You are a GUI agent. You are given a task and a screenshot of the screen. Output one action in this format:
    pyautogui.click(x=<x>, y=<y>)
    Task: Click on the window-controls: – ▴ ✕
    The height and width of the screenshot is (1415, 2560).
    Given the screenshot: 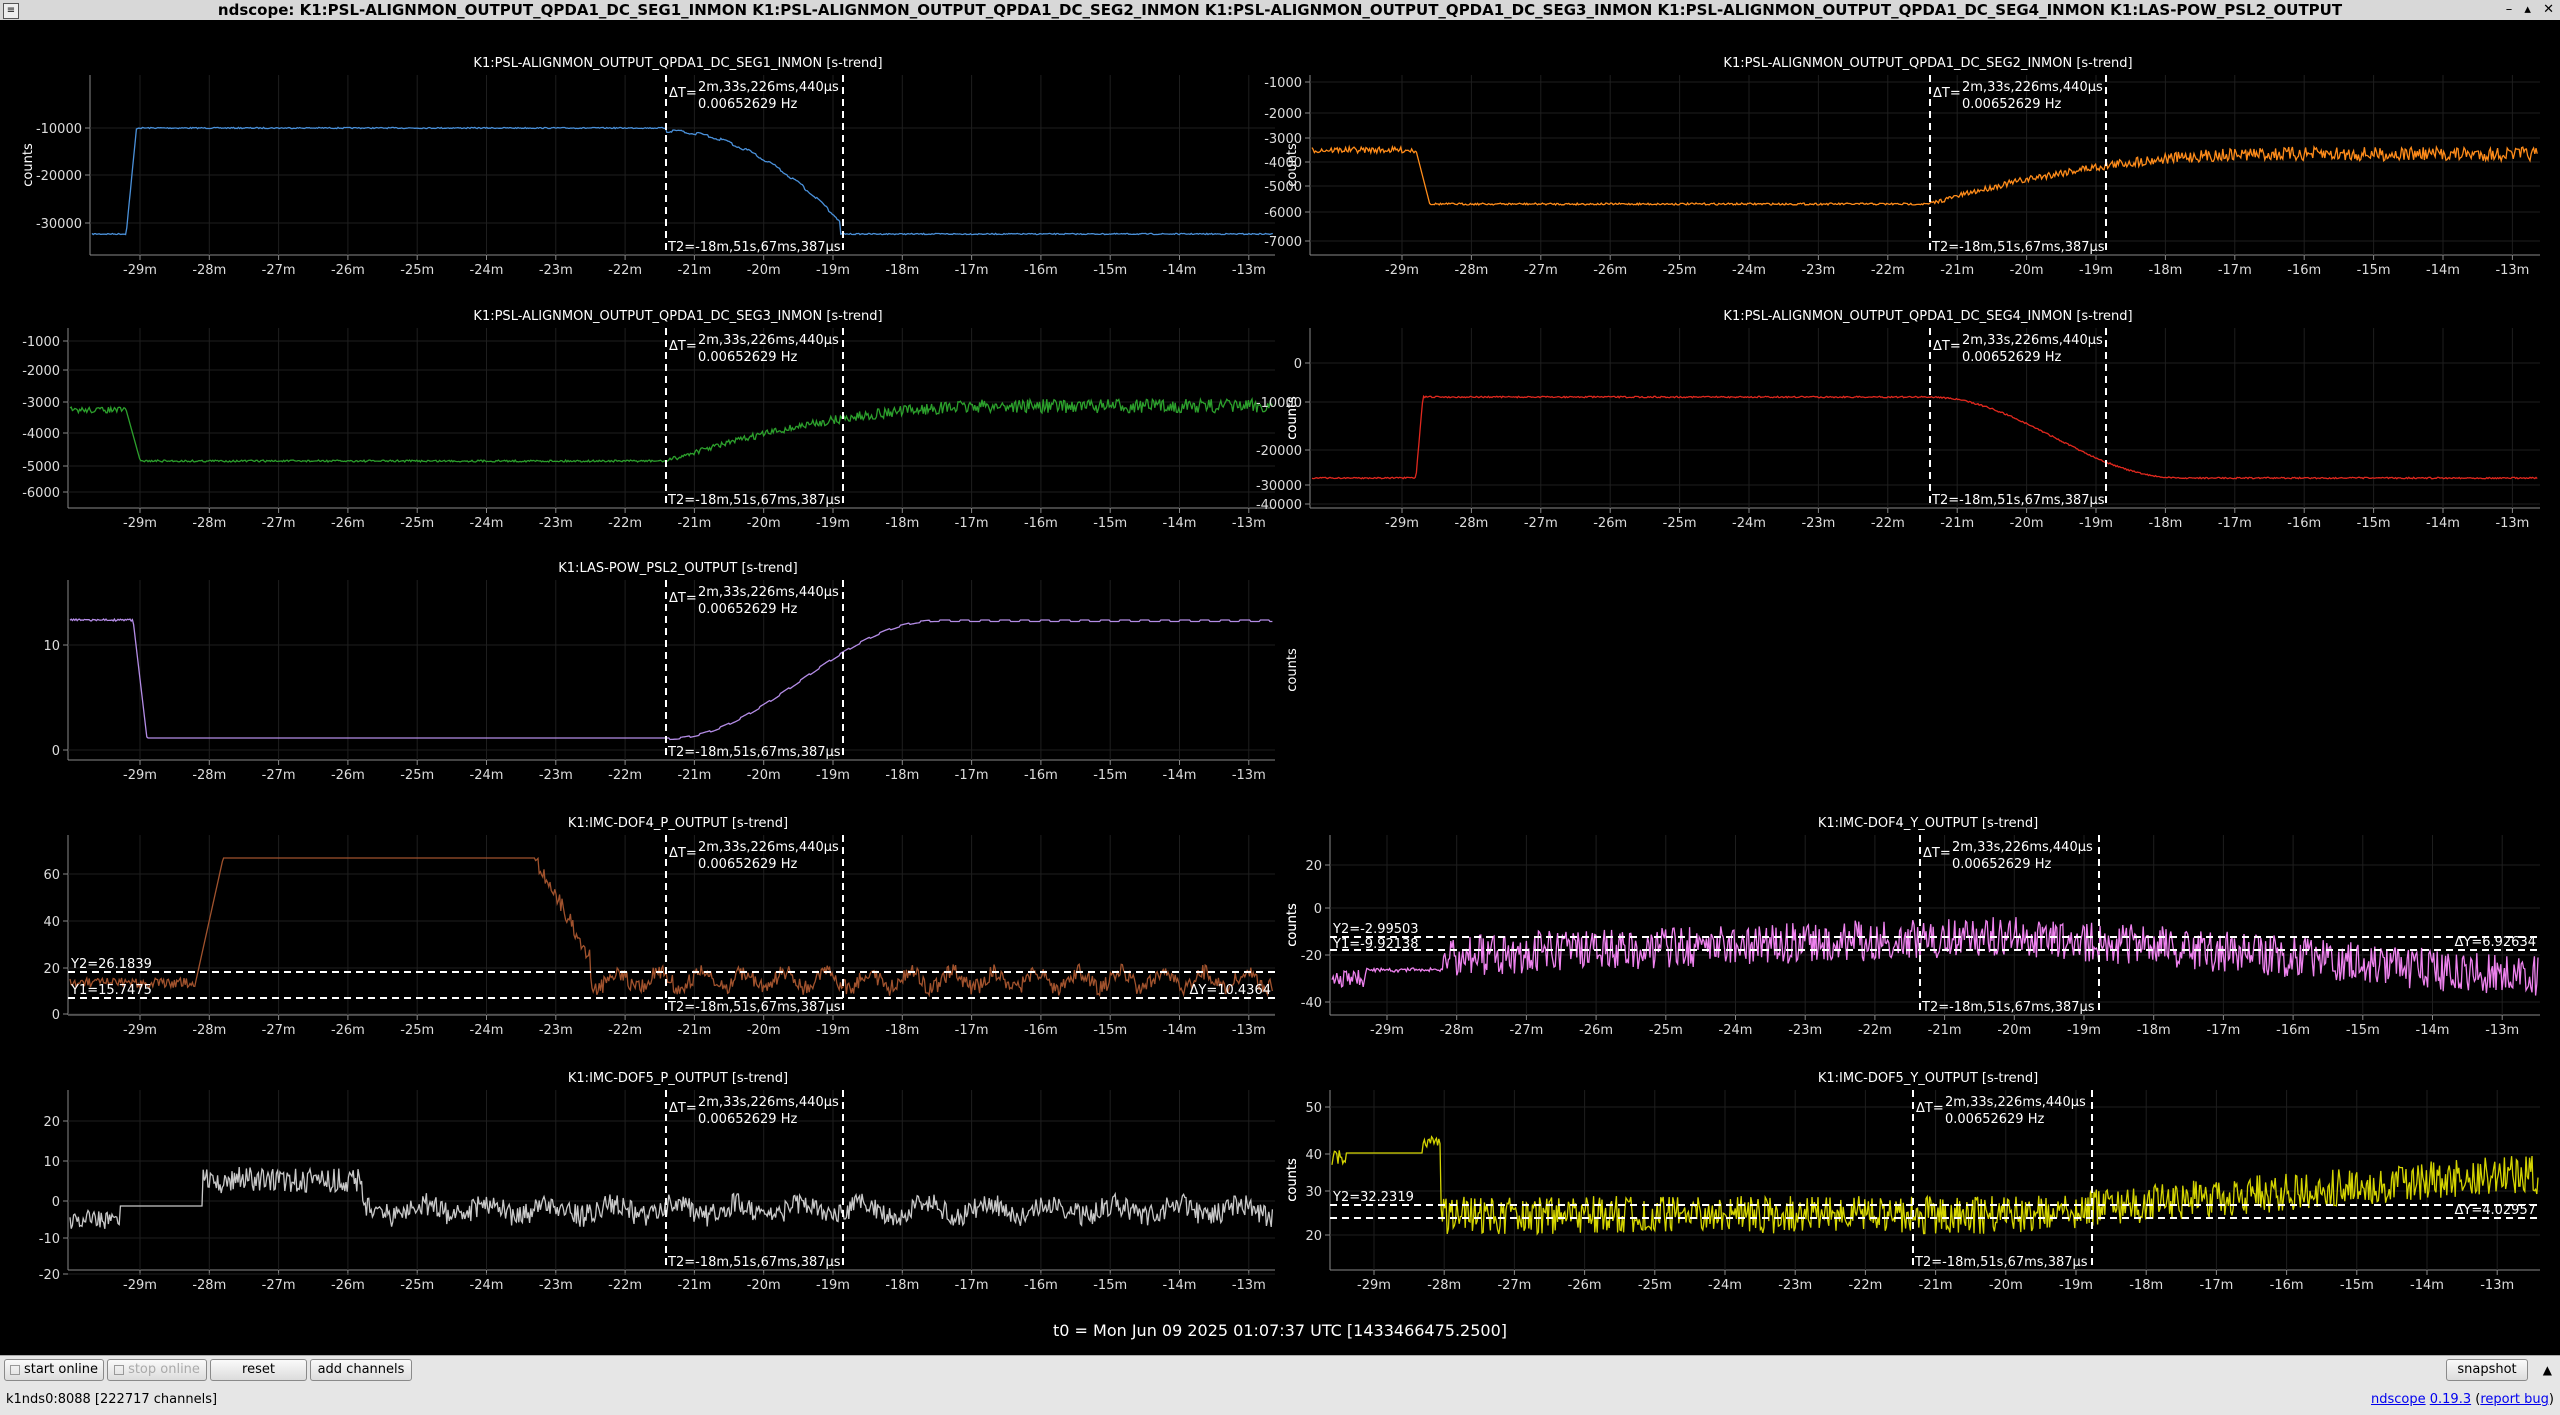 What is the action you would take?
    pyautogui.click(x=2526, y=10)
    